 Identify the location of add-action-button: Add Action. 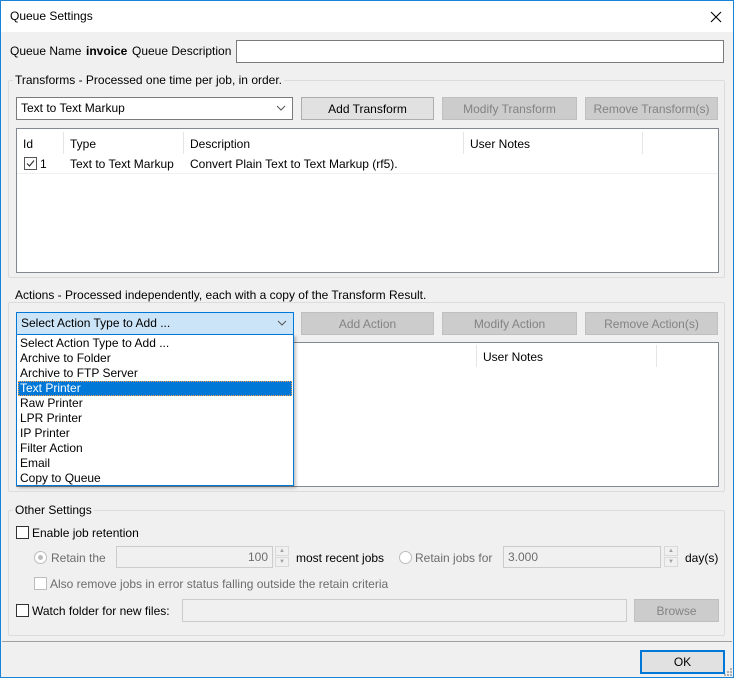
(367, 323).